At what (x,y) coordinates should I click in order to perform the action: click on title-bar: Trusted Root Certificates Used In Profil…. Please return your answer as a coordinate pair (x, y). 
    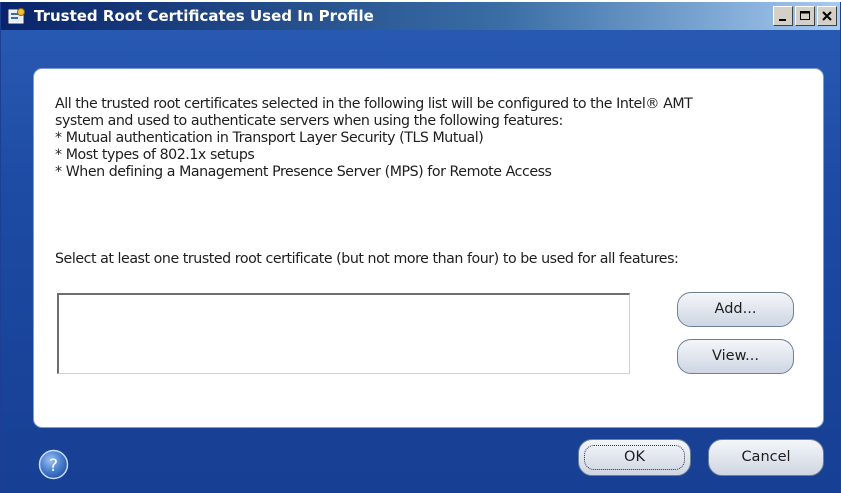
    Looking at the image, I should click on (420, 16).